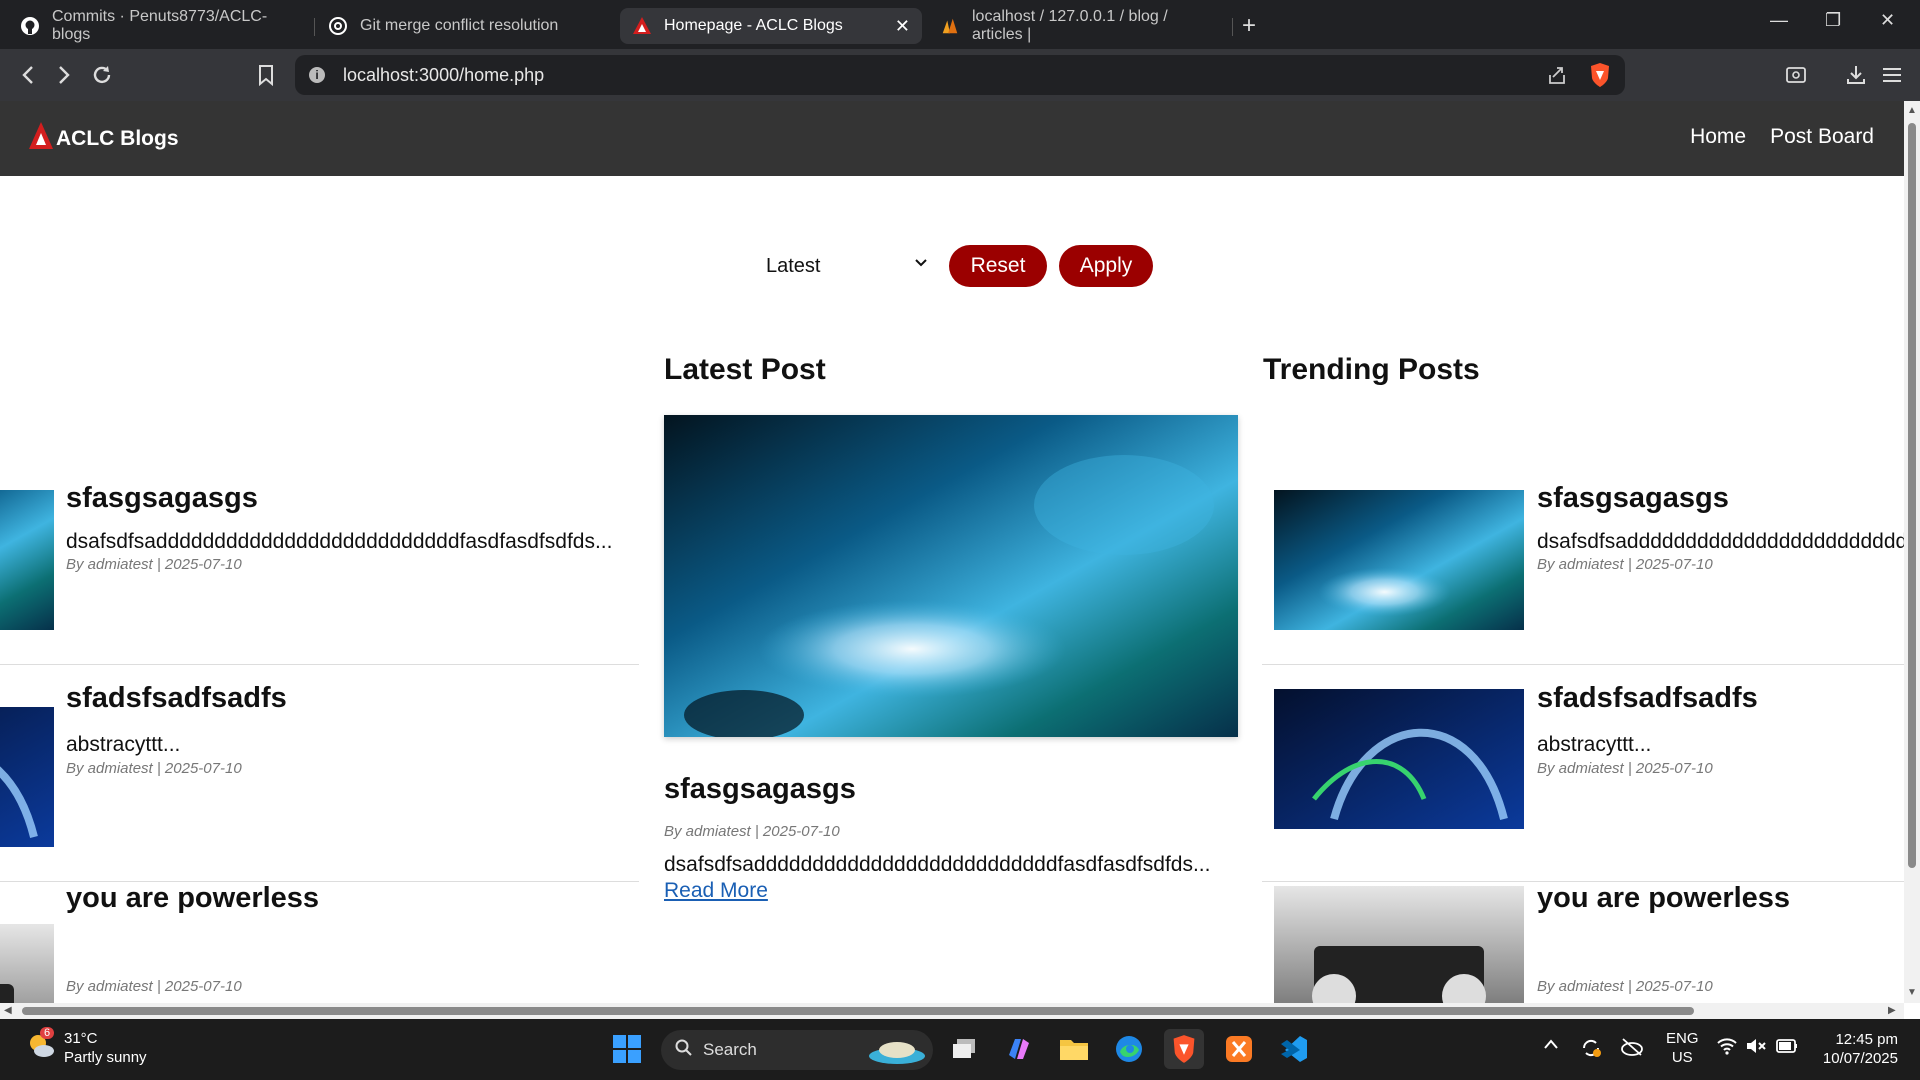 The image size is (1920, 1080). What do you see at coordinates (1822, 137) in the screenshot?
I see `nav-post-board: Post Board` at bounding box center [1822, 137].